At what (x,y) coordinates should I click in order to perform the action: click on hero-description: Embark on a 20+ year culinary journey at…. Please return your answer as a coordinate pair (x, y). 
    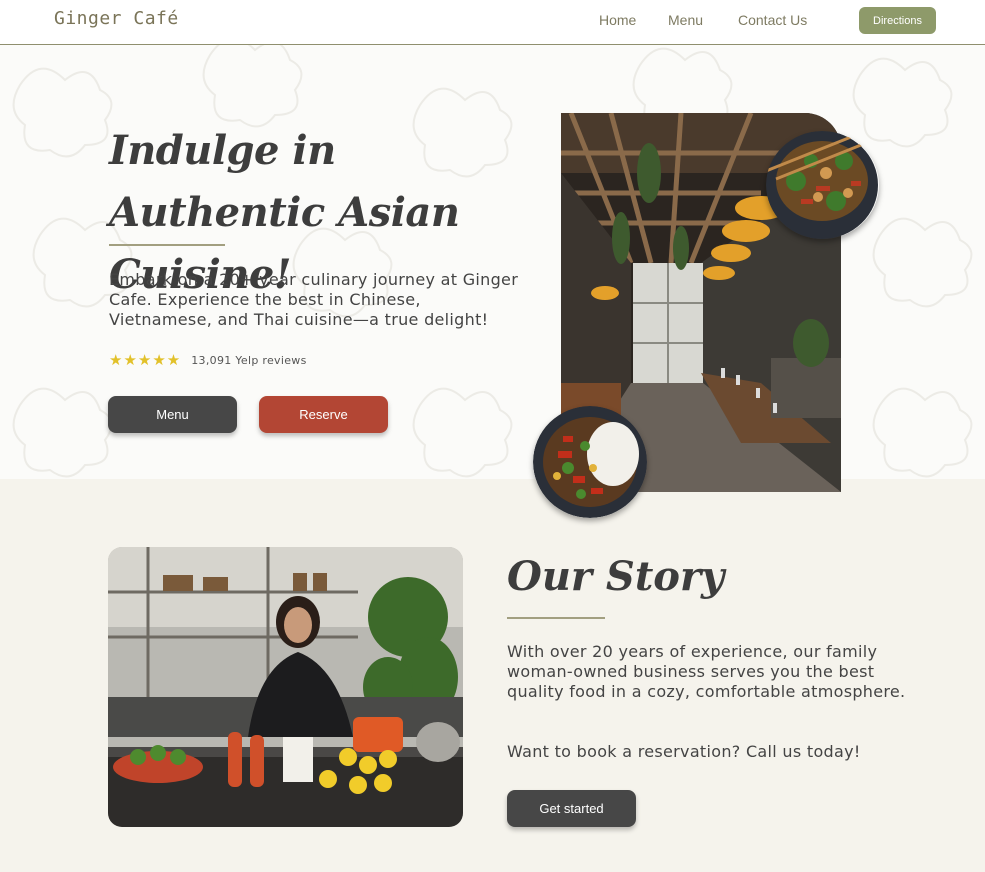
    Looking at the image, I should click on (314, 299).